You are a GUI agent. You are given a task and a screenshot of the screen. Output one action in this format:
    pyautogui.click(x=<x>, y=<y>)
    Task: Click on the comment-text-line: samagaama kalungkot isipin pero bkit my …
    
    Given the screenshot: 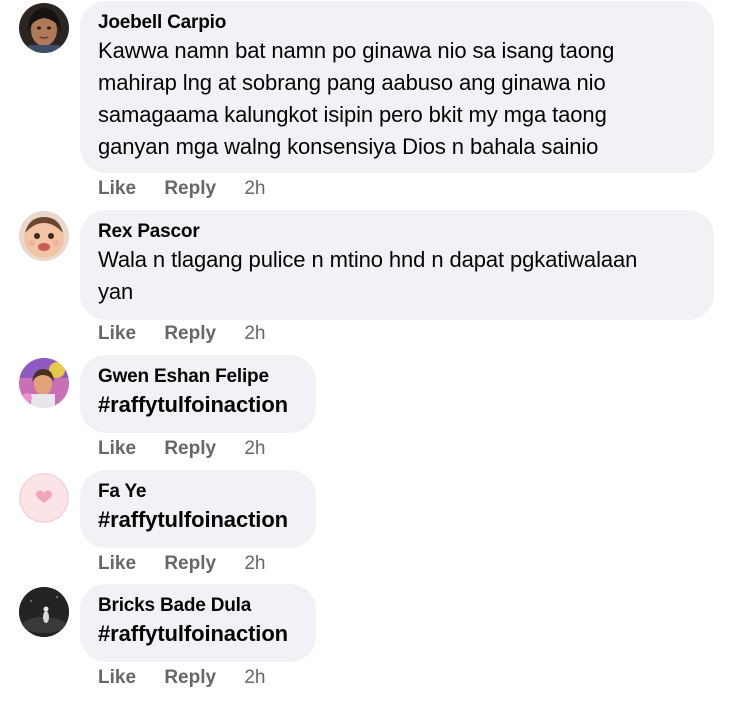 What is the action you would take?
    pyautogui.click(x=352, y=114)
    